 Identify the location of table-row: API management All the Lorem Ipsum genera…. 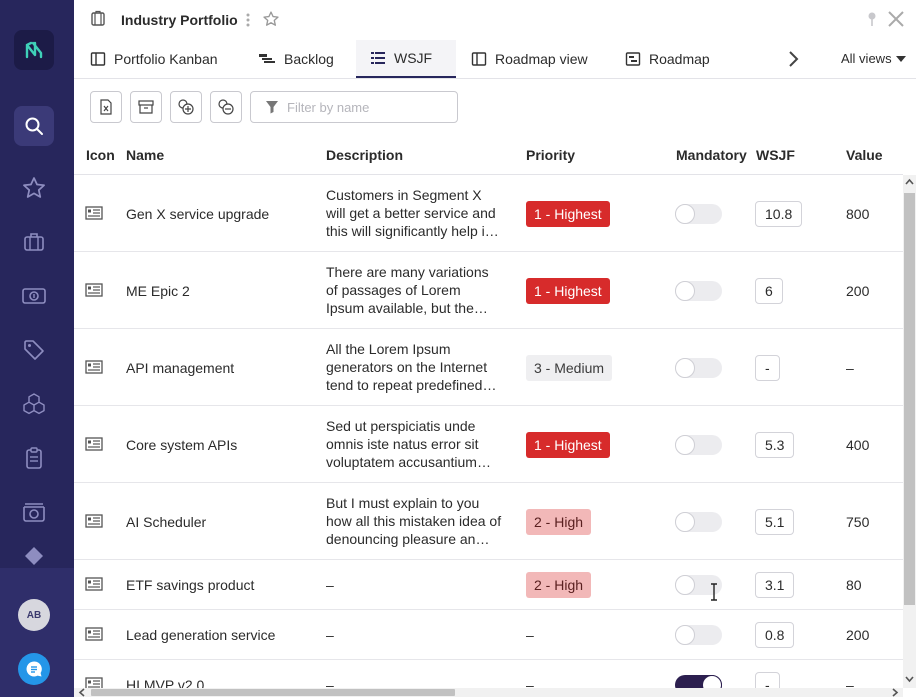
(488, 367).